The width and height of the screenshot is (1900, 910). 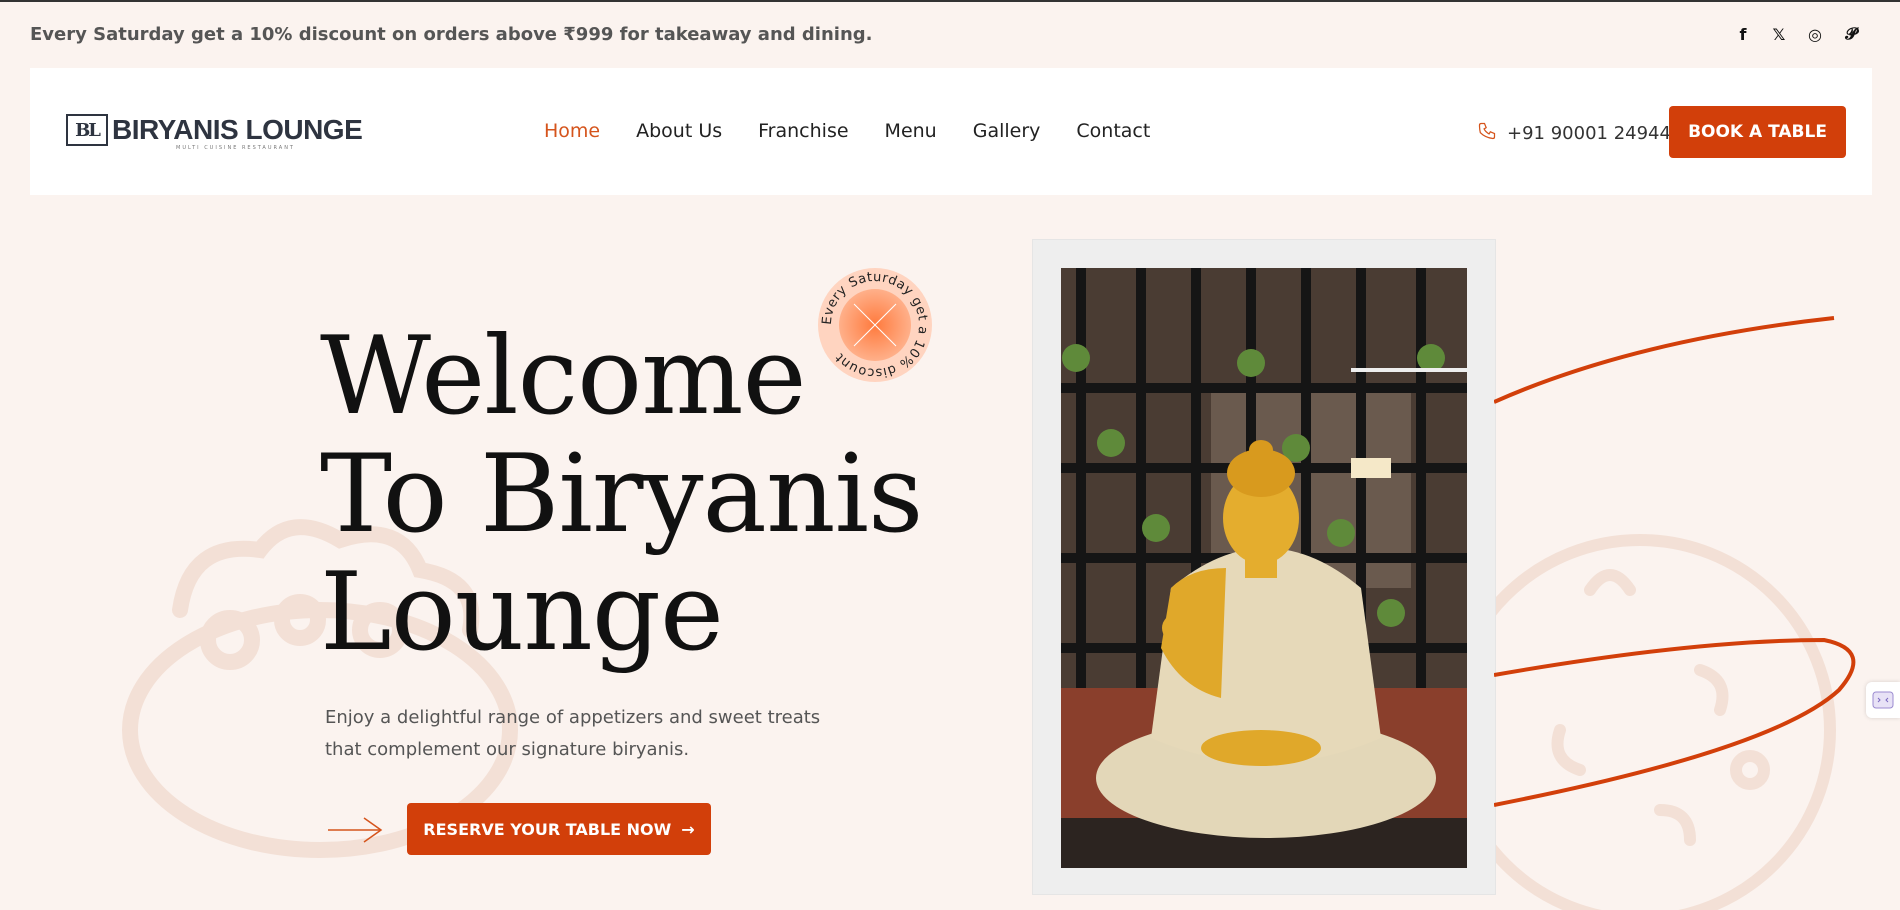 What do you see at coordinates (1883, 700) in the screenshot?
I see `chat-widget-icon` at bounding box center [1883, 700].